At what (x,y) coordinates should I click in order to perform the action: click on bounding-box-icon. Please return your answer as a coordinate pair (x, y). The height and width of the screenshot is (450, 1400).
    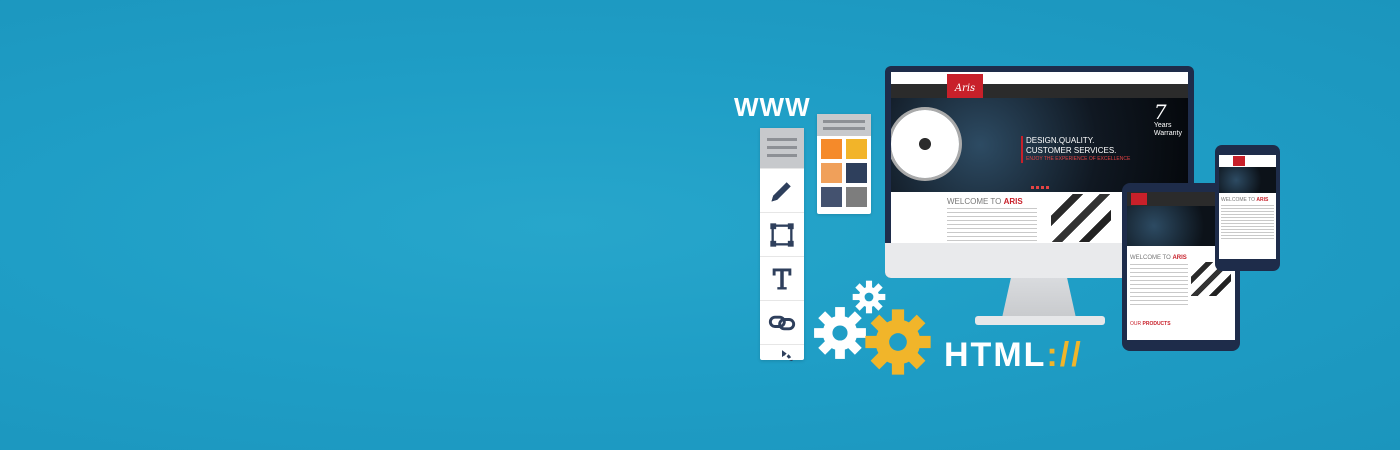
    Looking at the image, I should click on (782, 234).